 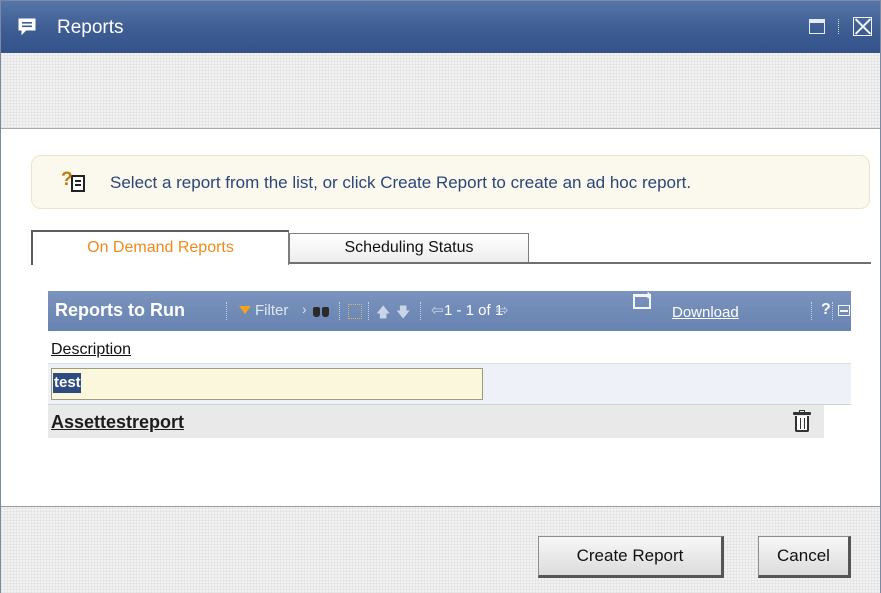 I want to click on chat-bubble-icon, so click(x=27, y=26).